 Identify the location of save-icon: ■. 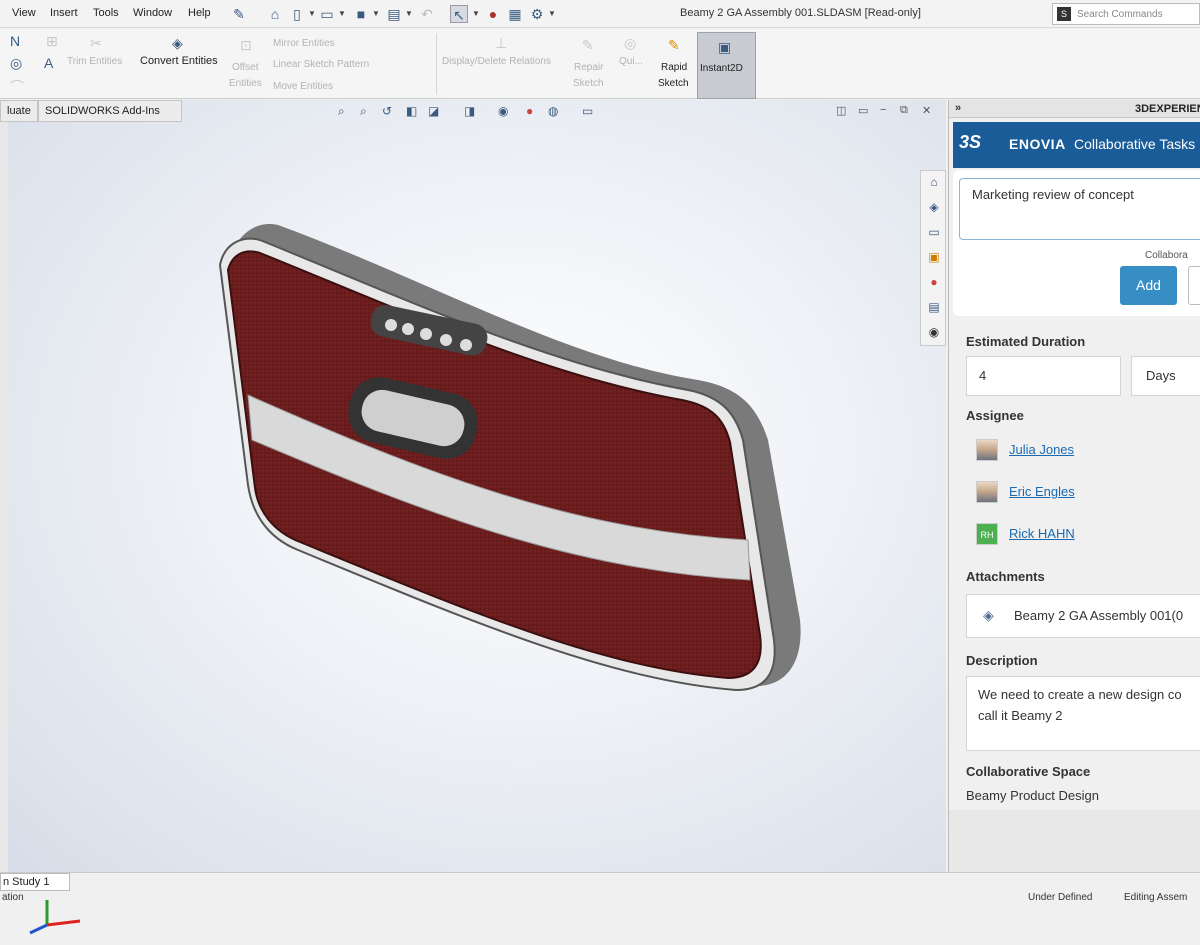
(361, 14).